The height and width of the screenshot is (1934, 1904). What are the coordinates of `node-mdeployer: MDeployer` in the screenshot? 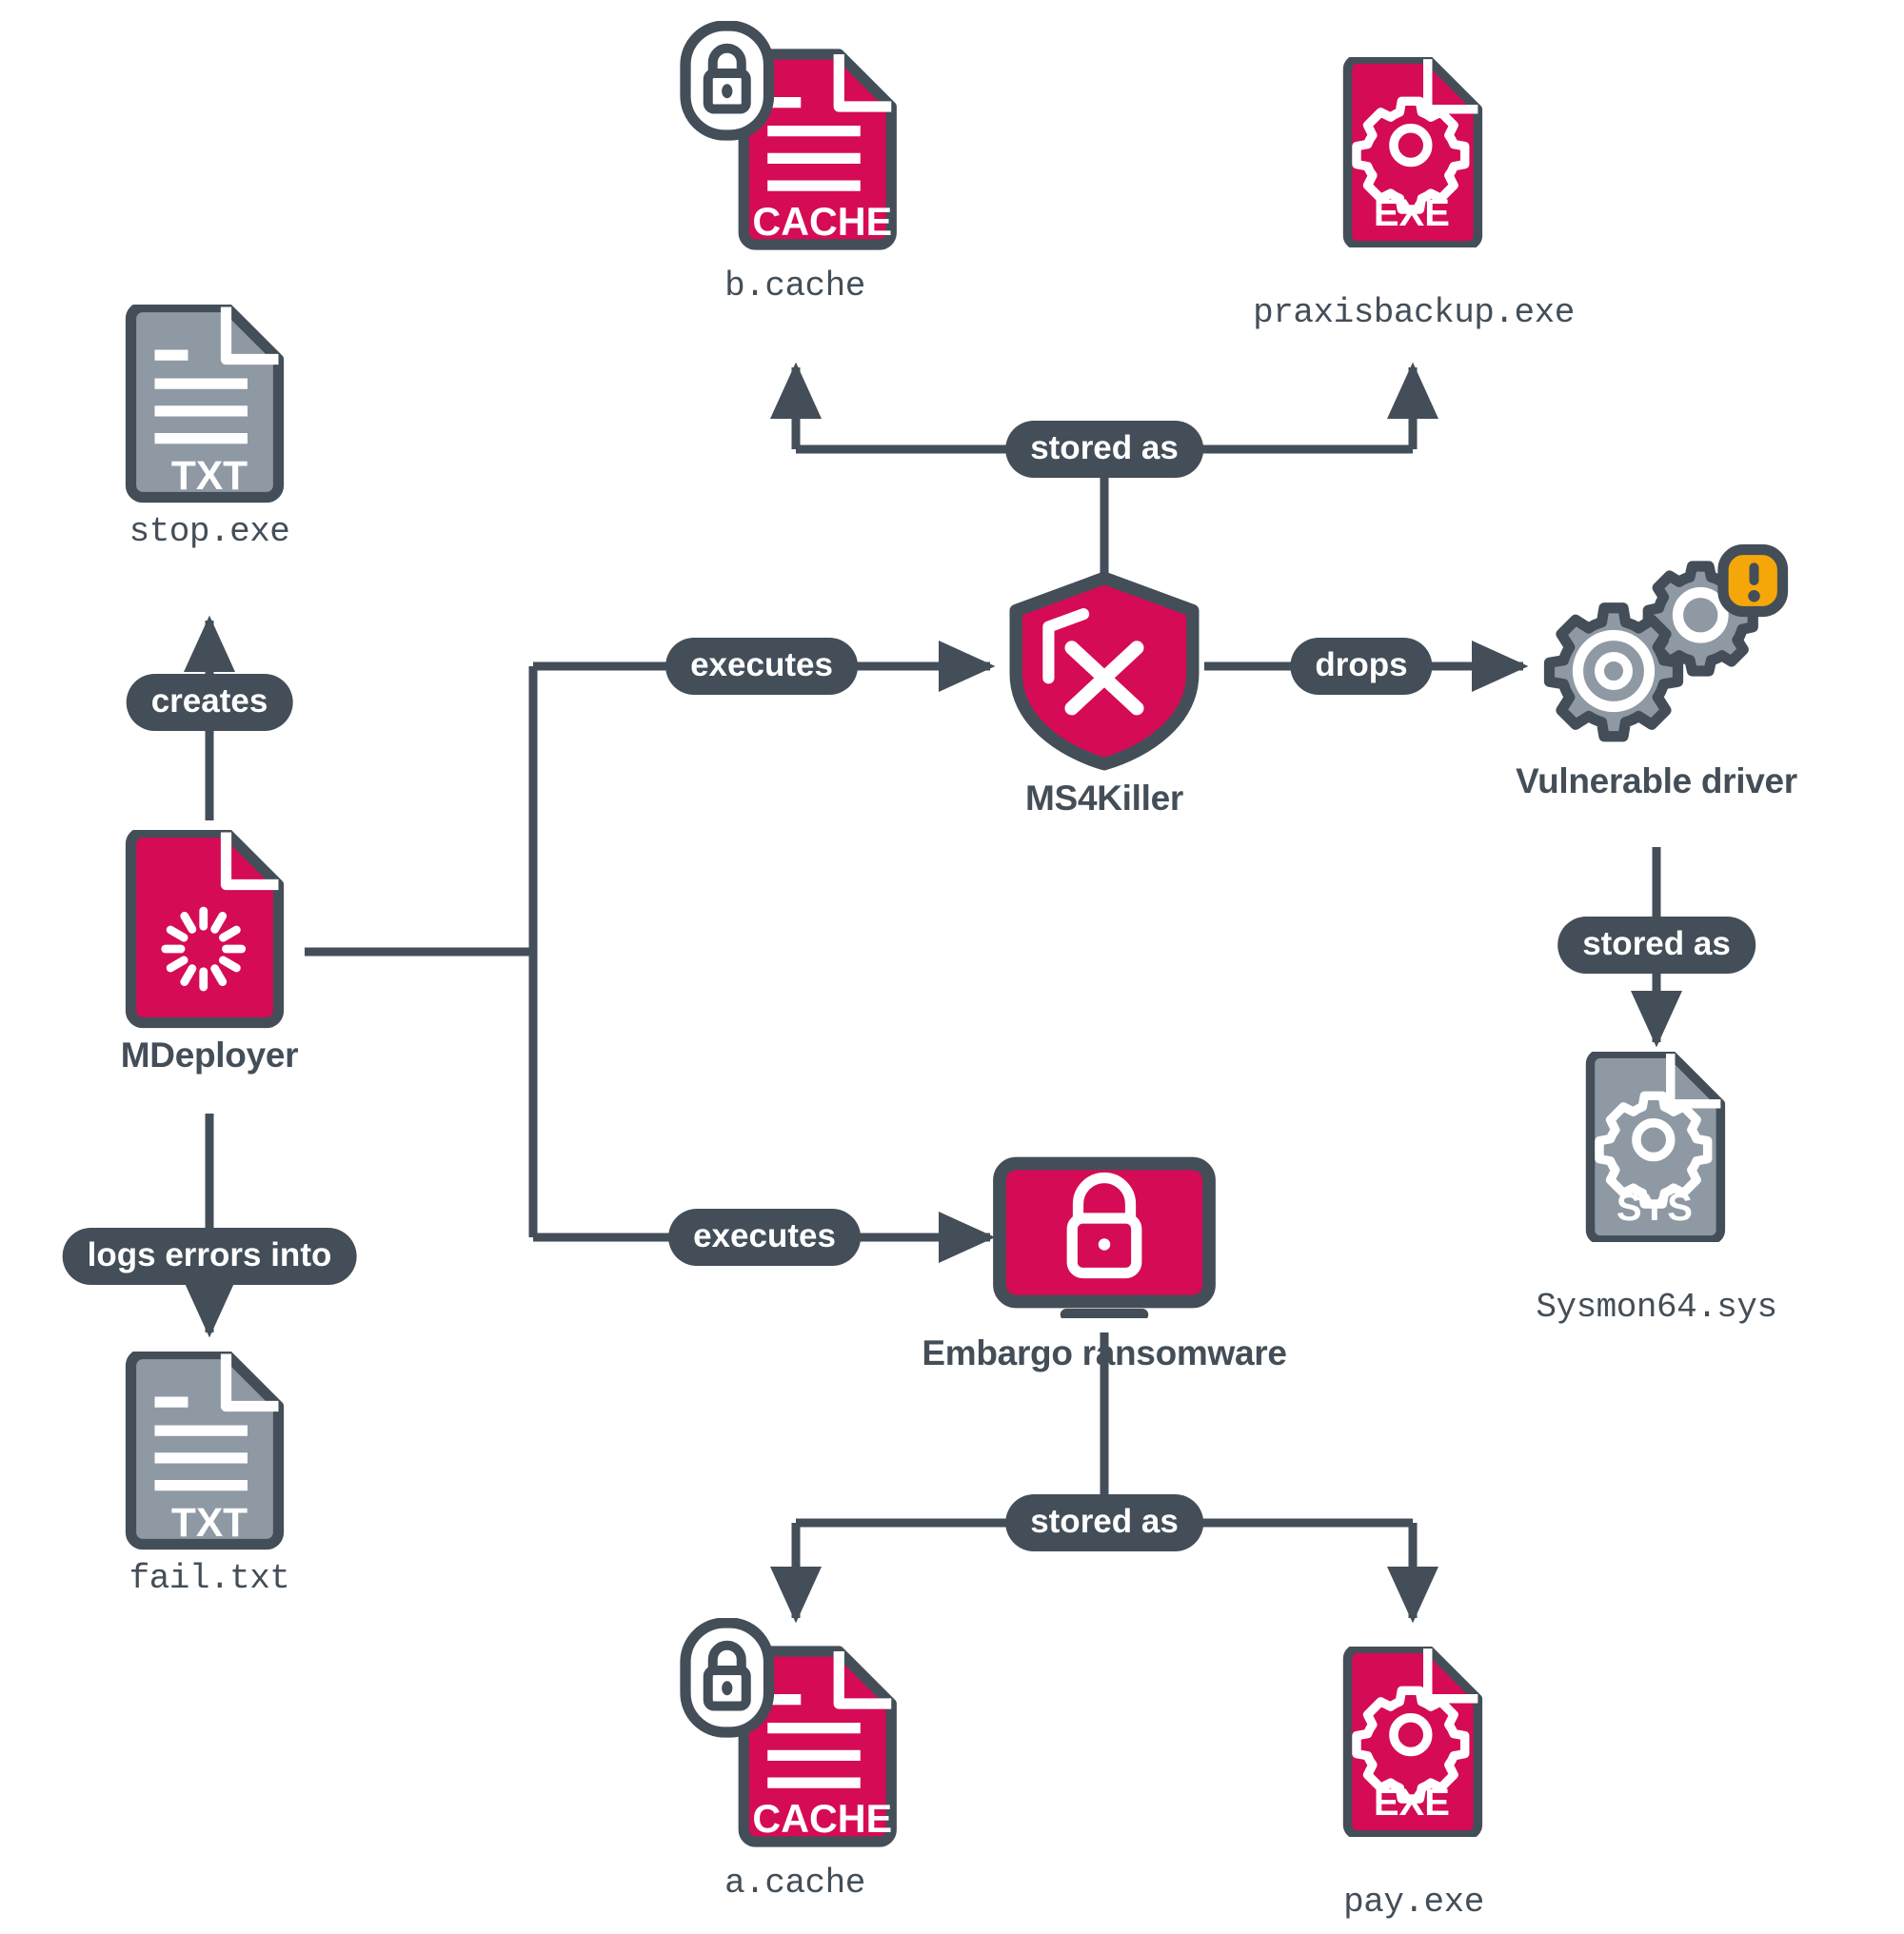 It's located at (209, 950).